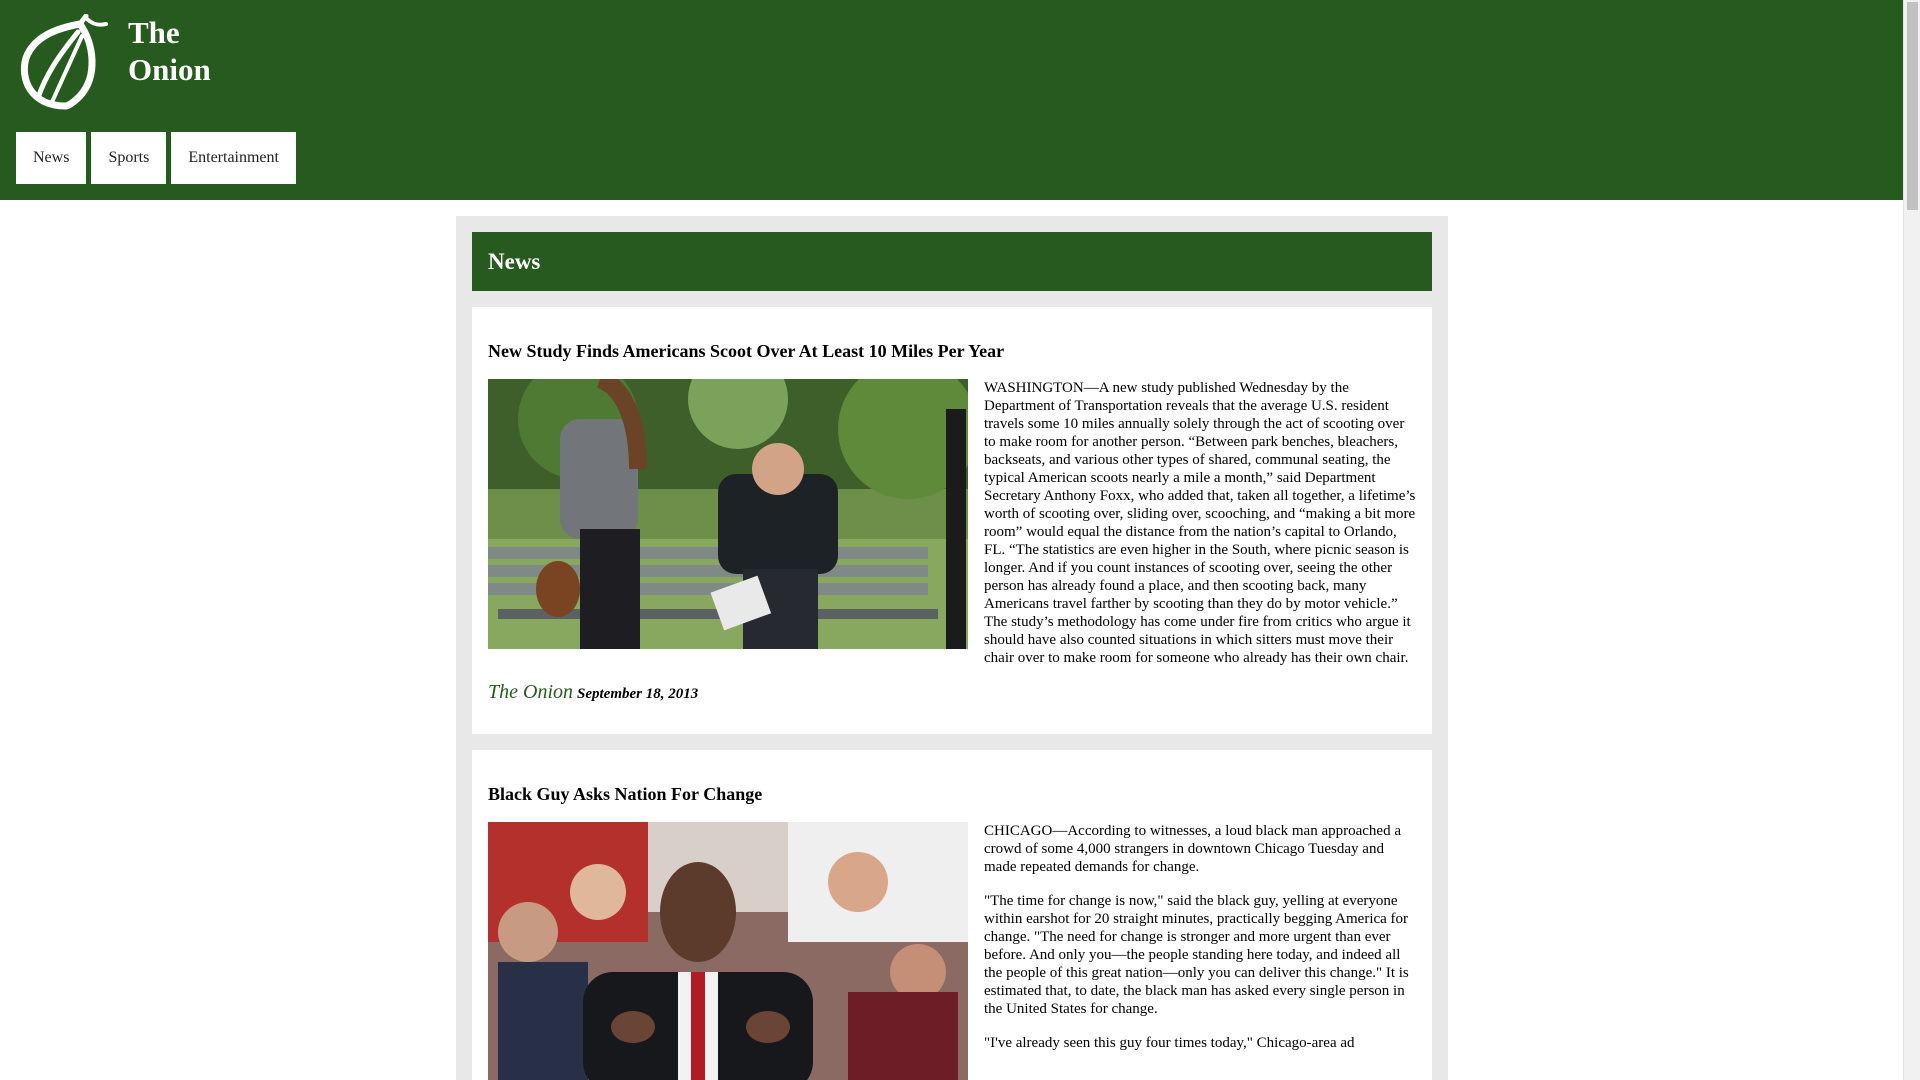 The height and width of the screenshot is (1080, 1920). I want to click on article-publication: The Onion, so click(530, 692).